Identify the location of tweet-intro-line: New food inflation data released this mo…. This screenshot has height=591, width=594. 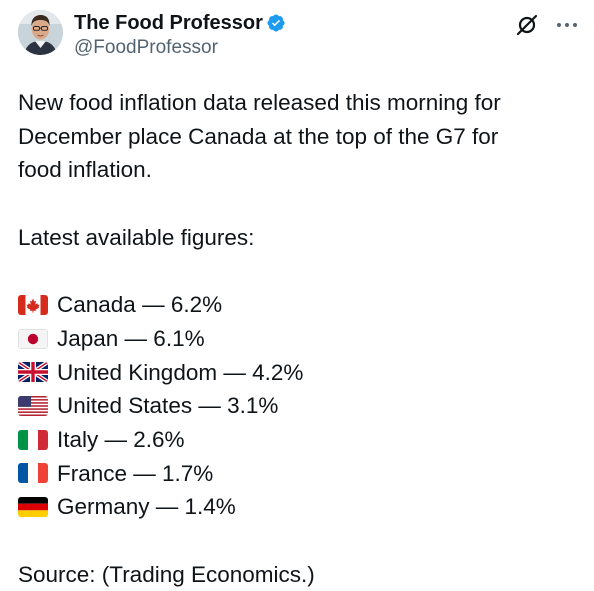
(259, 102).